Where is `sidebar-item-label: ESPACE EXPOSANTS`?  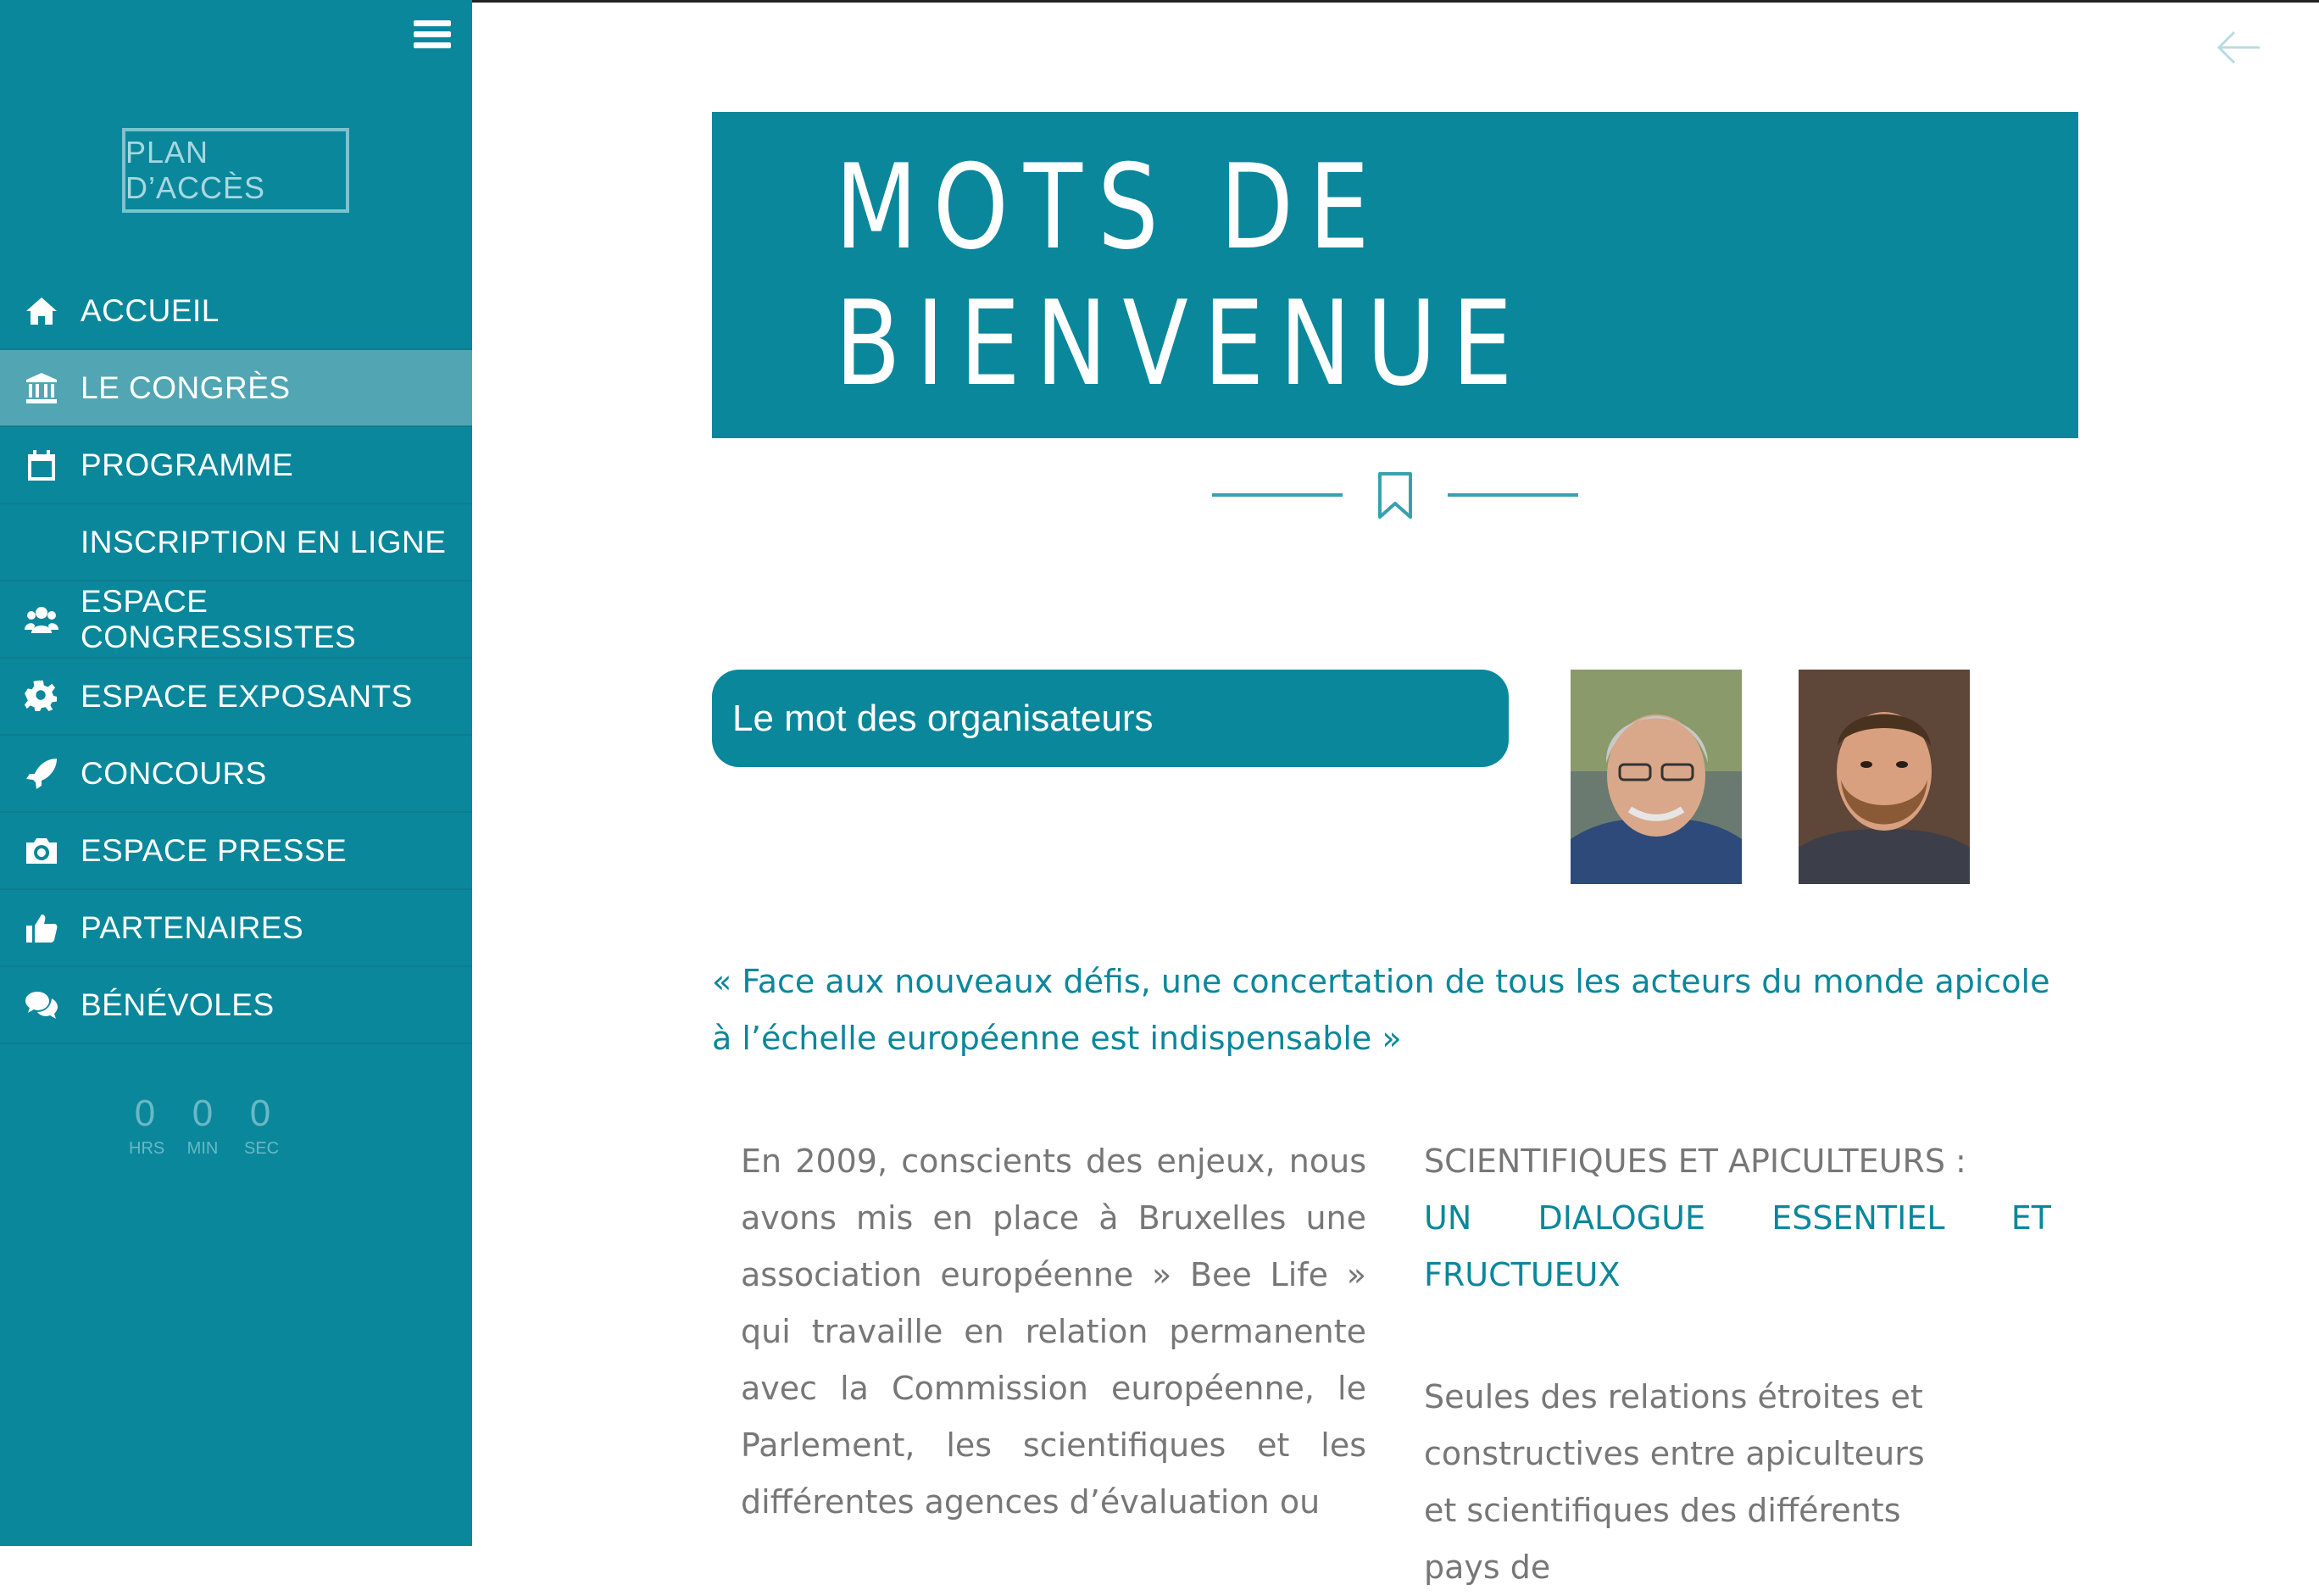 sidebar-item-label: ESPACE EXPOSANTS is located at coordinates (247, 696).